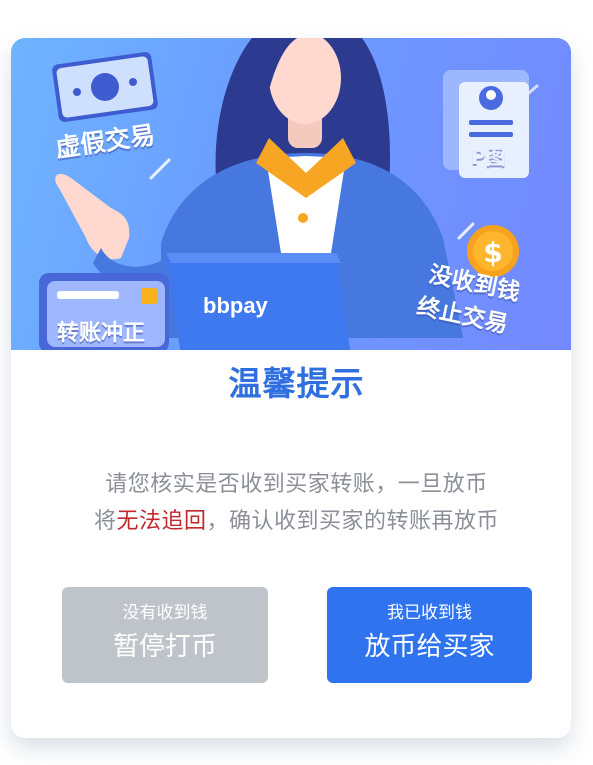 Image resolution: width=593 pixels, height=765 pixels. Describe the element at coordinates (164, 647) in the screenshot. I see `pause-button-label: 暂停打币` at that location.